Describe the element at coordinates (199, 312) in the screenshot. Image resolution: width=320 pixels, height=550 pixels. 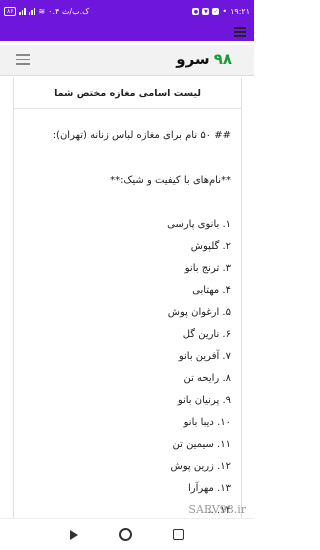
I see `list-item: ۵. ارغوان پوش` at that location.